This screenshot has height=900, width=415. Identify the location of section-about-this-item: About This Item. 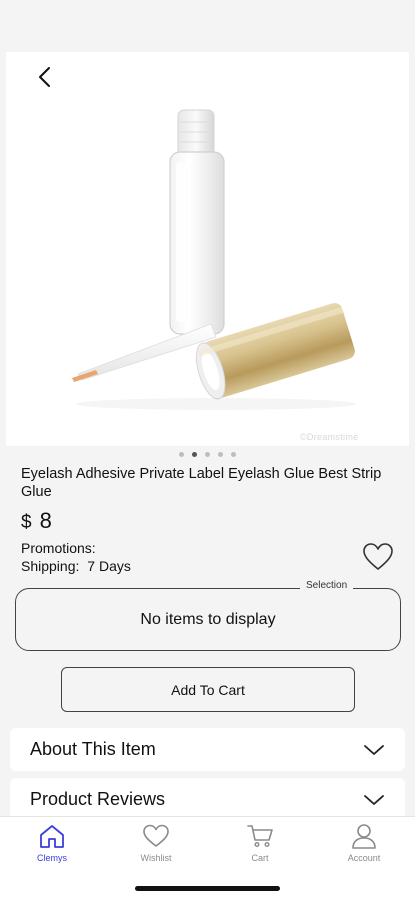
(207, 749).